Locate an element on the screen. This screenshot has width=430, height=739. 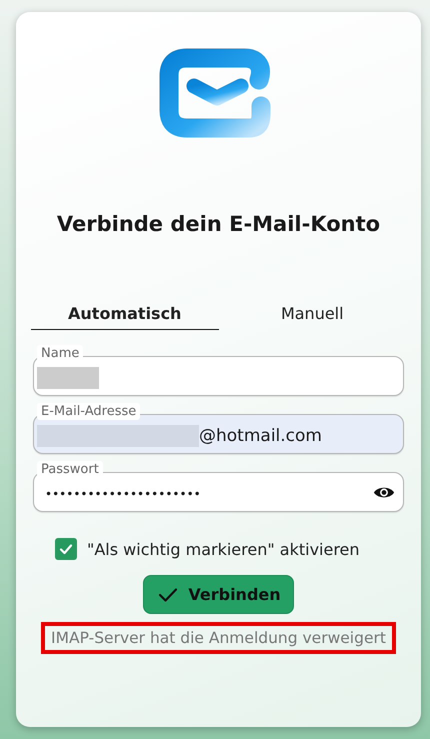
checkbox-label: "Als wichtig markieren" aktivieren is located at coordinates (223, 549).